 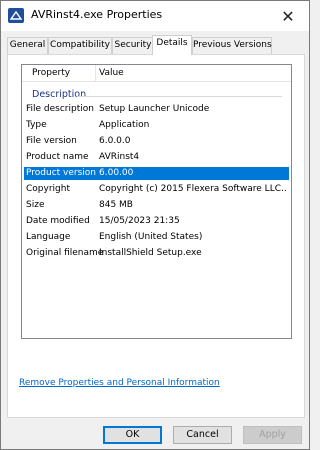 I want to click on group-title-description: Description, so click(x=59, y=94).